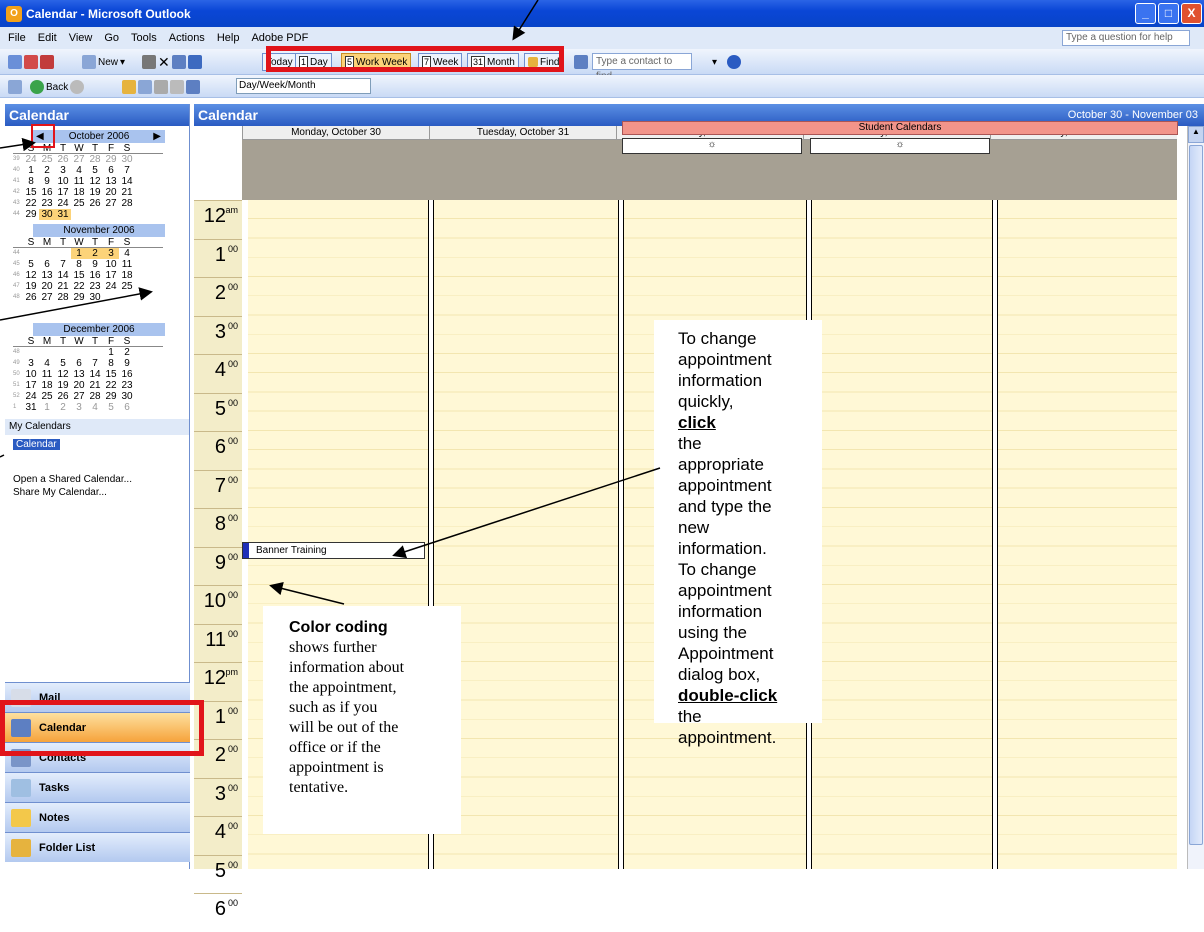  What do you see at coordinates (493, 62) in the screenshot?
I see `month-view-button: 31 Month` at bounding box center [493, 62].